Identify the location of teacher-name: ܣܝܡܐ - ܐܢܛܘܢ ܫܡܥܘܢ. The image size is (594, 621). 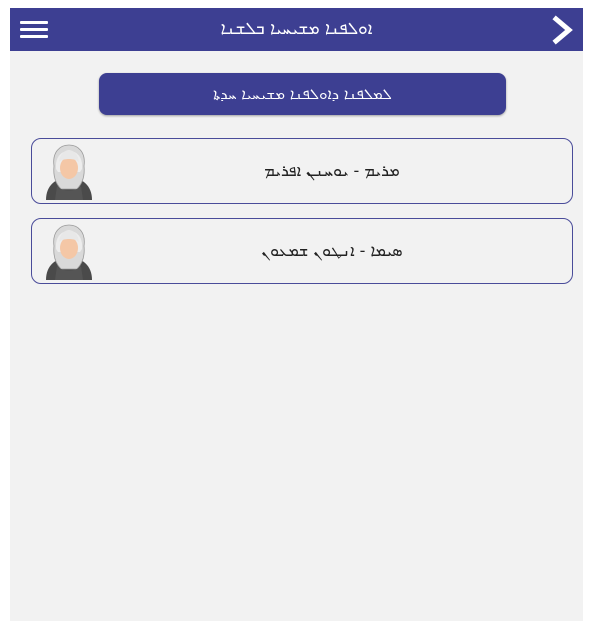
(332, 250).